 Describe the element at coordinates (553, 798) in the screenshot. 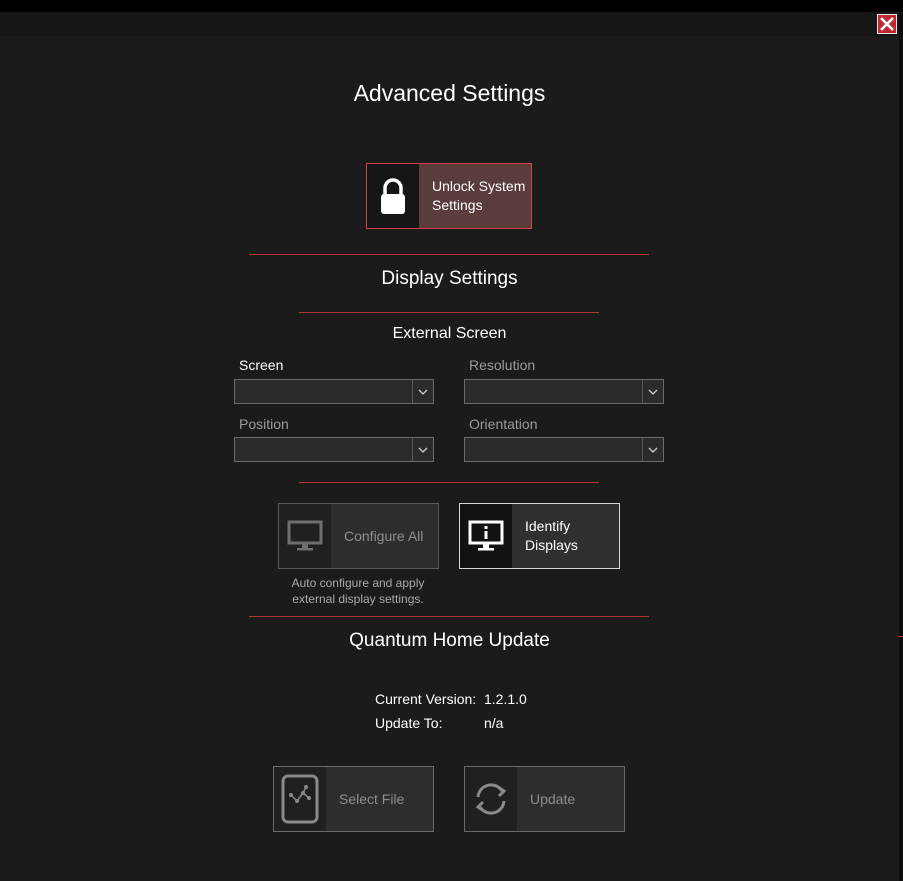

I see `update-label: Update` at that location.